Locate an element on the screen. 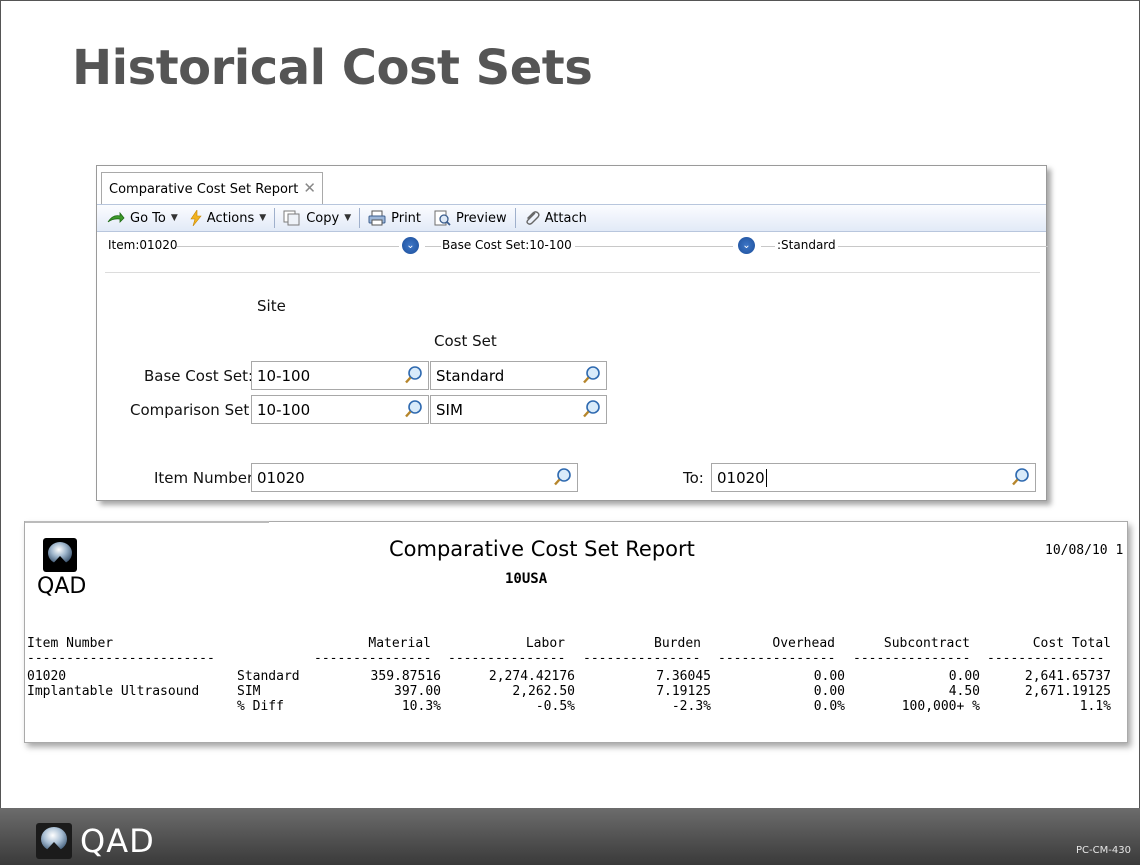 The height and width of the screenshot is (865, 1140). paperclip-icon is located at coordinates (532, 218).